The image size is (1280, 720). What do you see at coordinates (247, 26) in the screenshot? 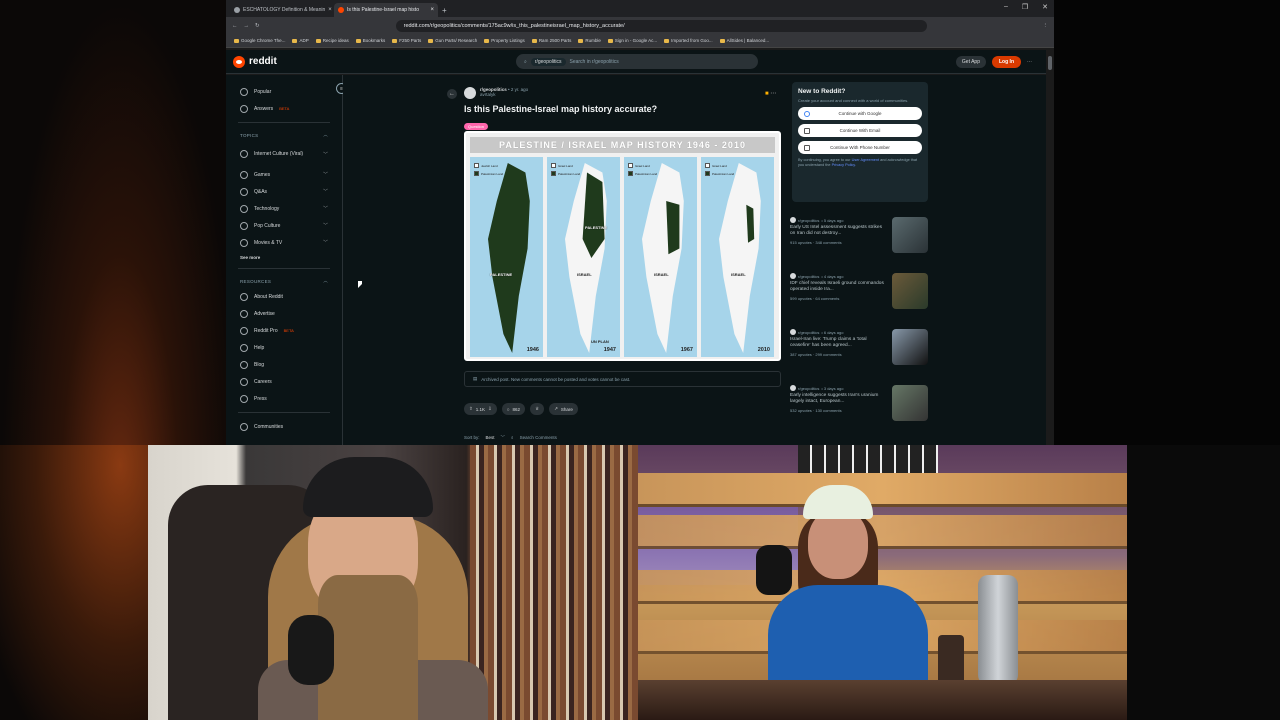
I see `forward-icon: →` at bounding box center [247, 26].